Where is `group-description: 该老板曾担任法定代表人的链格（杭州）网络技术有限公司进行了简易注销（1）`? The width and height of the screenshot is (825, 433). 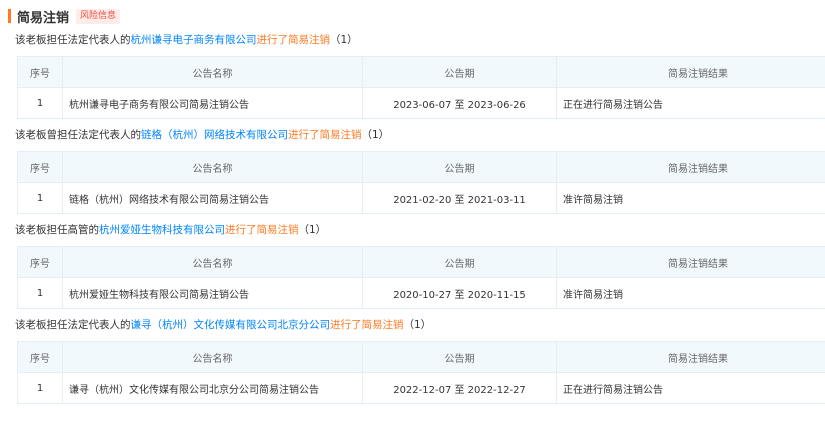
group-description: 该老板曾担任法定代表人的链格（杭州）网络技术有限公司进行了简易注销（1） is located at coordinates (420, 135).